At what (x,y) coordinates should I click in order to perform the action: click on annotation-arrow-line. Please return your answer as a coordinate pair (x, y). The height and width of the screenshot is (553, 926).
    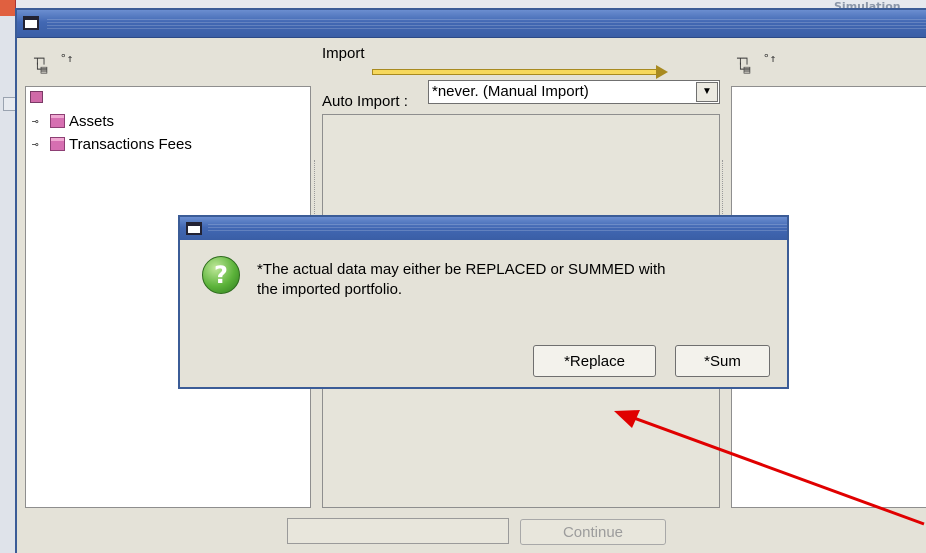
    Looking at the image, I should click on (779, 471).